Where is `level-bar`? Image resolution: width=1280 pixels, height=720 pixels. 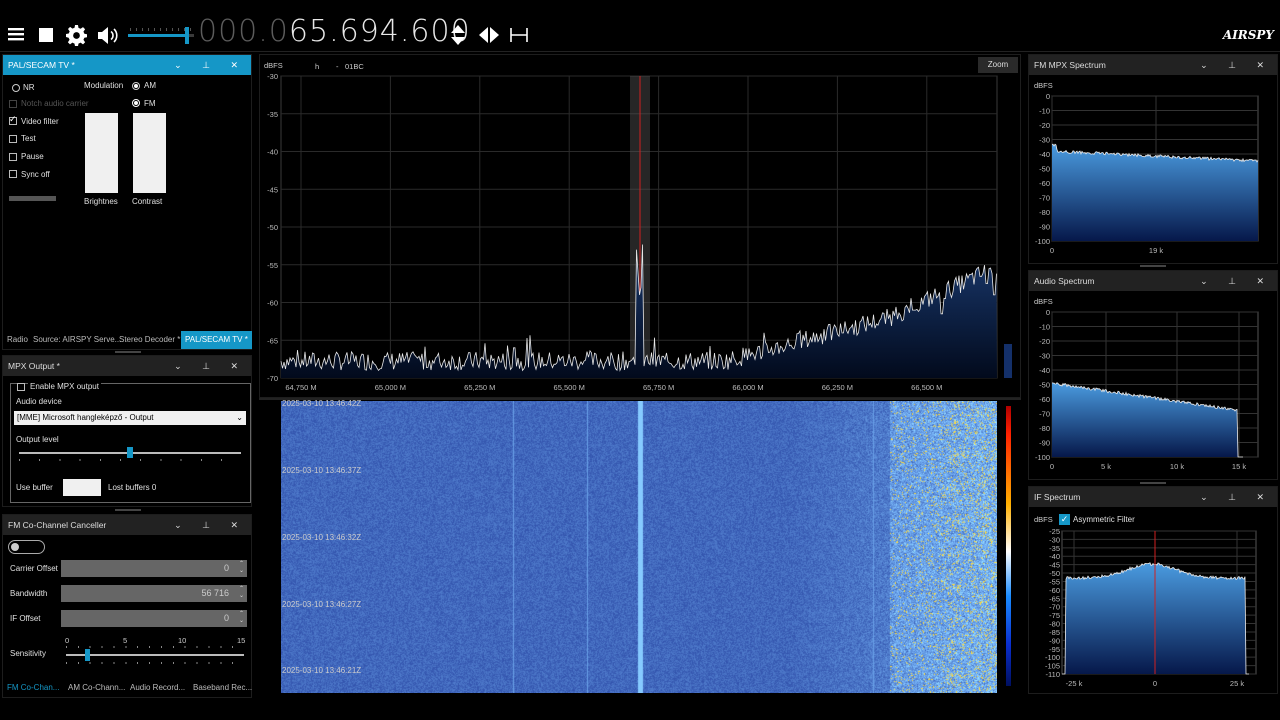
level-bar is located at coordinates (1008, 361).